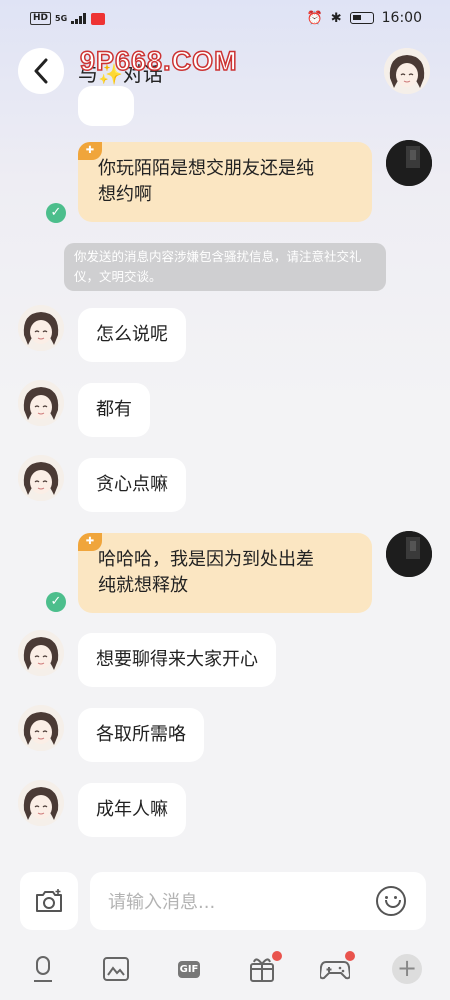 The image size is (450, 1000). I want to click on game-button, so click(337, 967).